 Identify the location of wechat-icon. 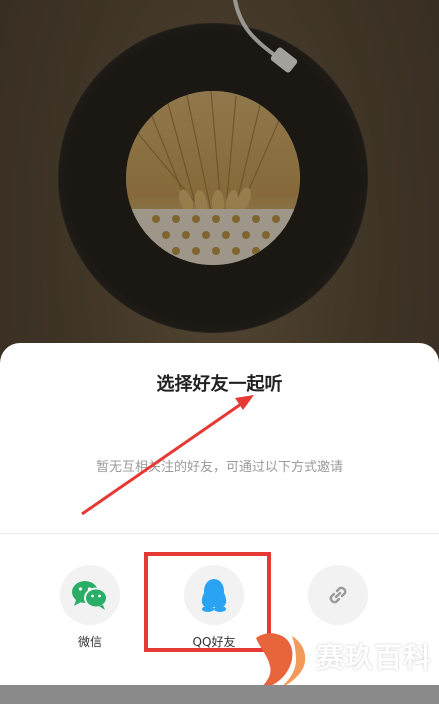
(90, 595).